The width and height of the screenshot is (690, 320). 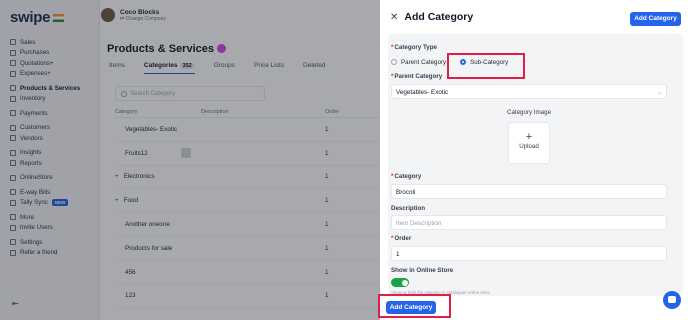 I want to click on tab-count-badge: 352, so click(x=187, y=66).